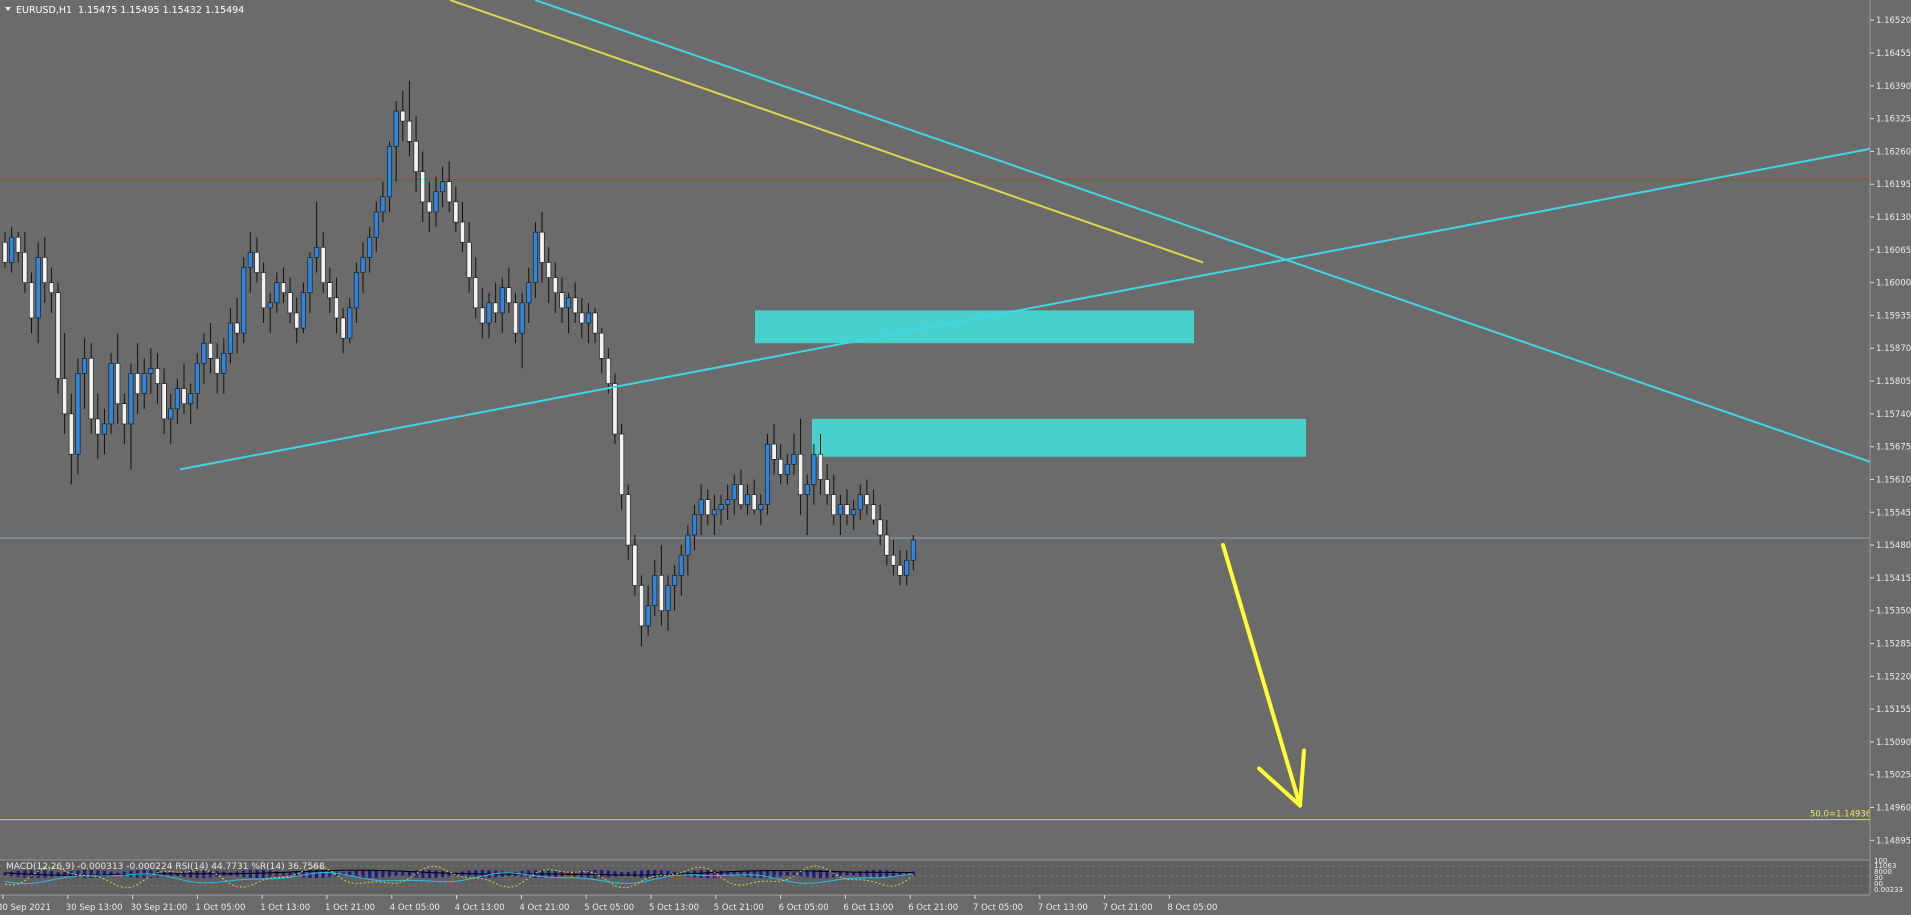  Describe the element at coordinates (94, 908) in the screenshot. I see `x-tick-label: 30 Sep 13:00` at that location.